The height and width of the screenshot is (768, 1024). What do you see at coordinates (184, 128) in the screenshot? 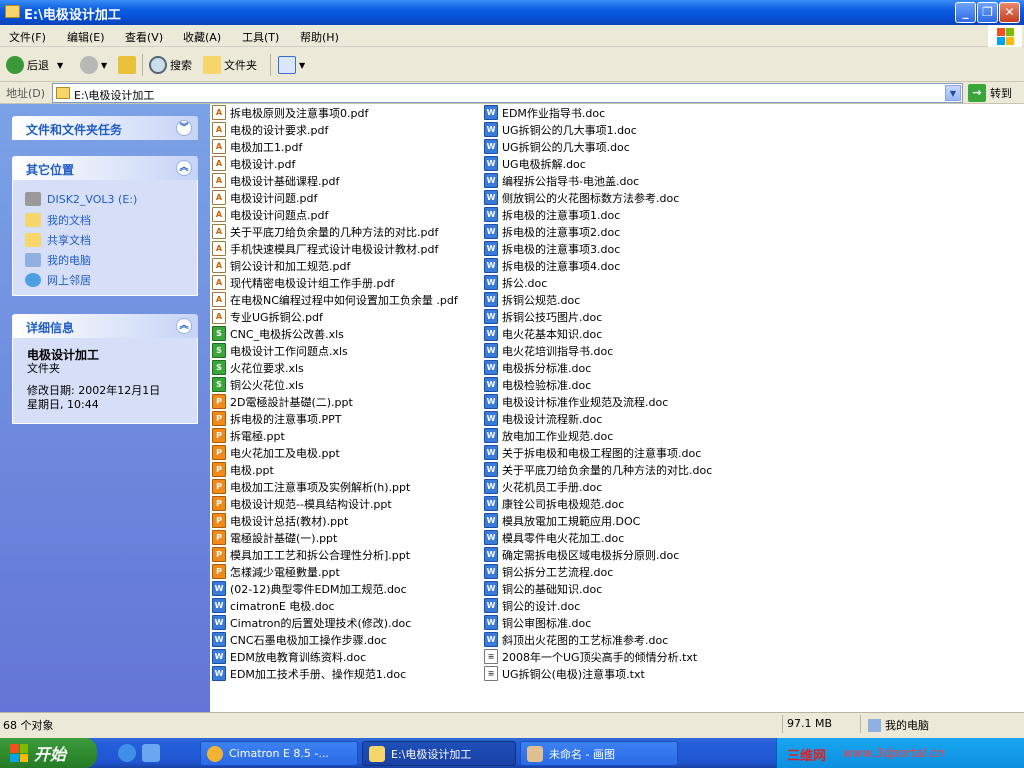
I see `expand-chevron-icon: ︾` at bounding box center [184, 128].